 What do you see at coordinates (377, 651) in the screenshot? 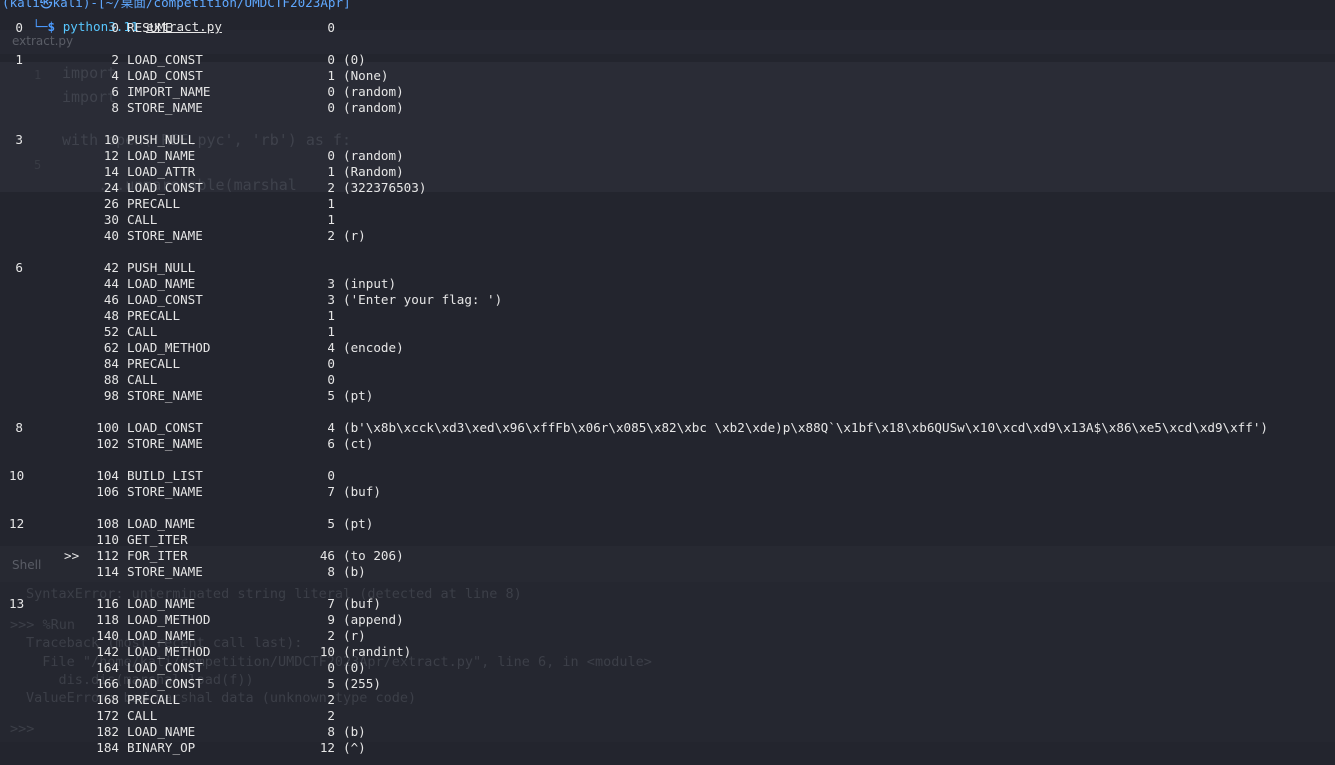
I see `argument-repr: (randint)` at bounding box center [377, 651].